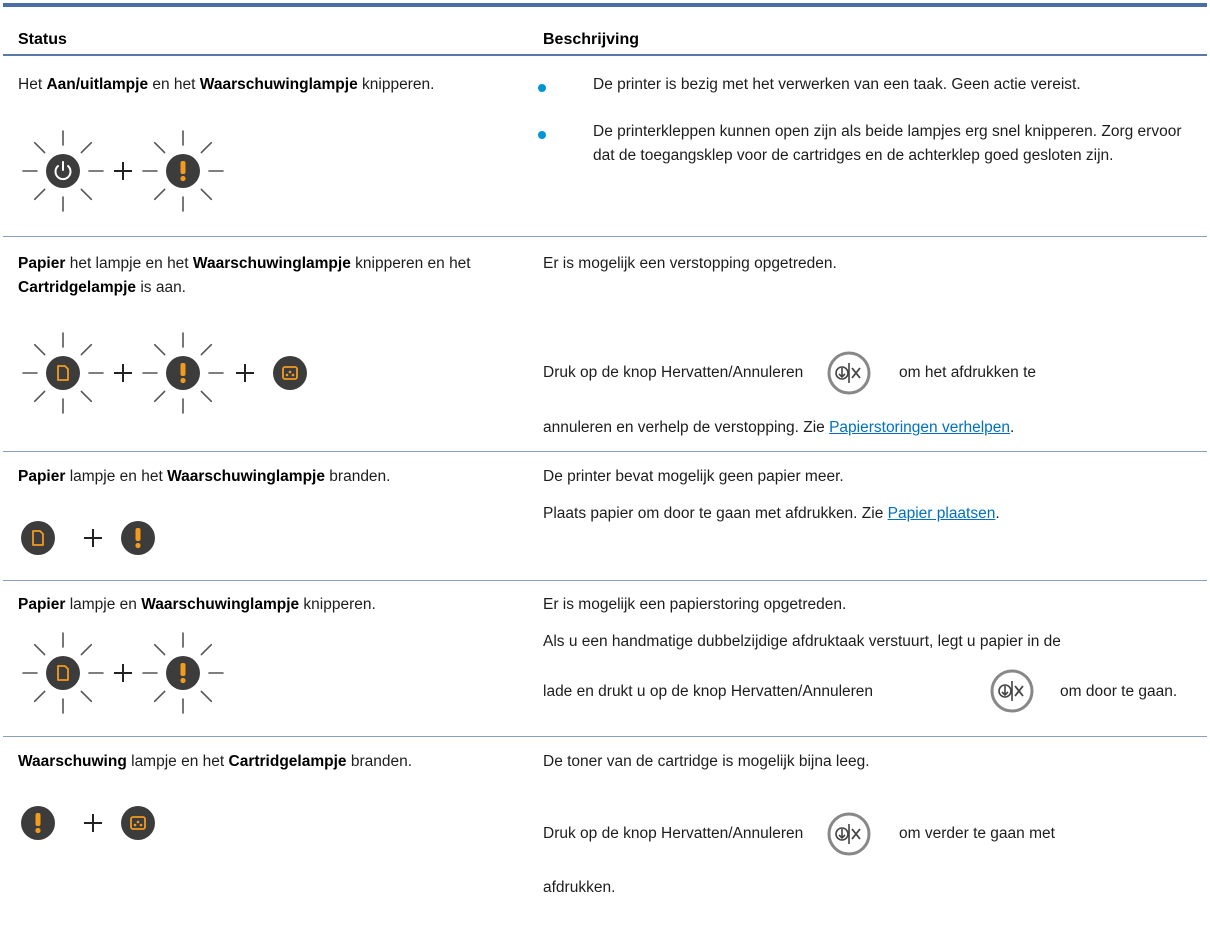  I want to click on row4-desc-3-post: om door te gaan., so click(1119, 691).